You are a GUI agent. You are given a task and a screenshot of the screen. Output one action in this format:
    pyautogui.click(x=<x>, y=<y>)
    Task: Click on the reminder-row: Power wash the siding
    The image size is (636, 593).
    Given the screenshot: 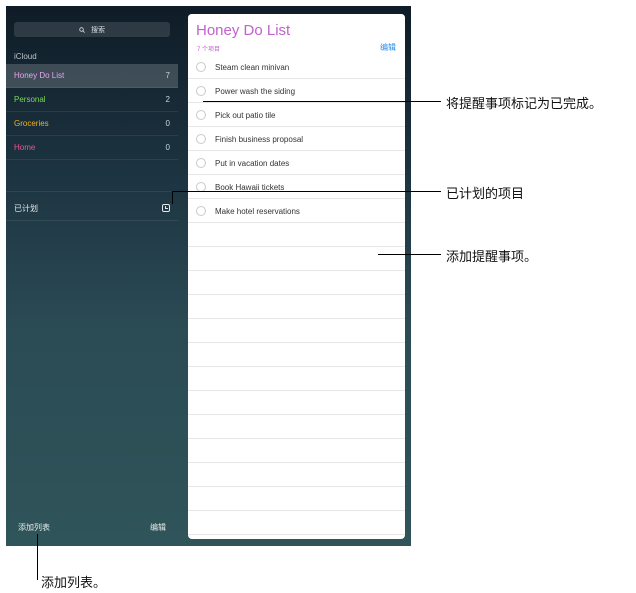 What is the action you would take?
    pyautogui.click(x=296, y=91)
    